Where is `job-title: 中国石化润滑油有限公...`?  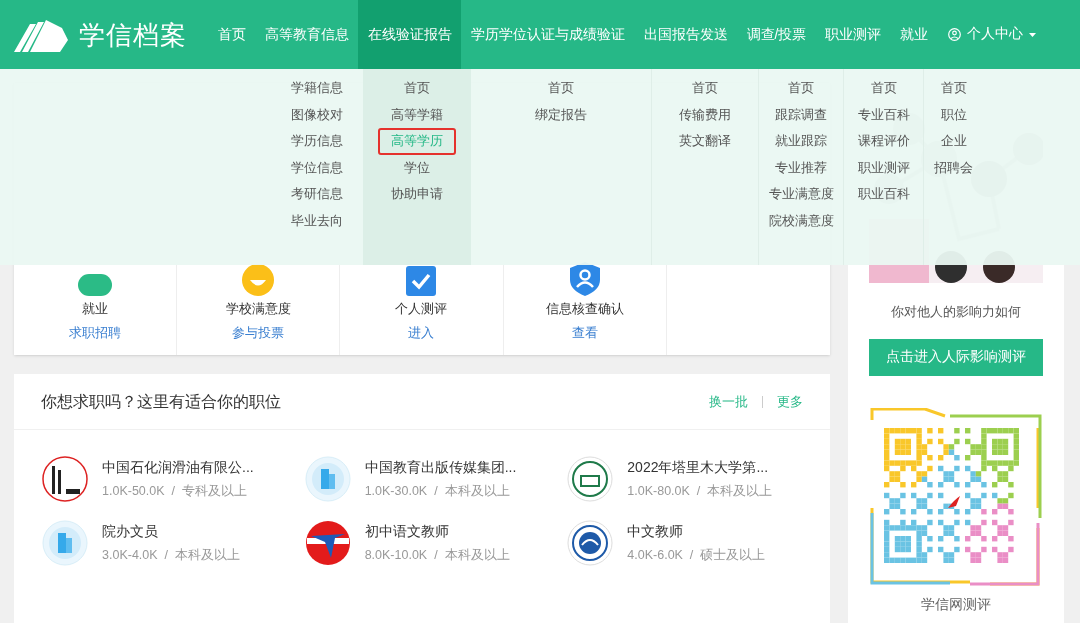
job-title: 中国石化润滑油有限公... is located at coordinates (178, 467).